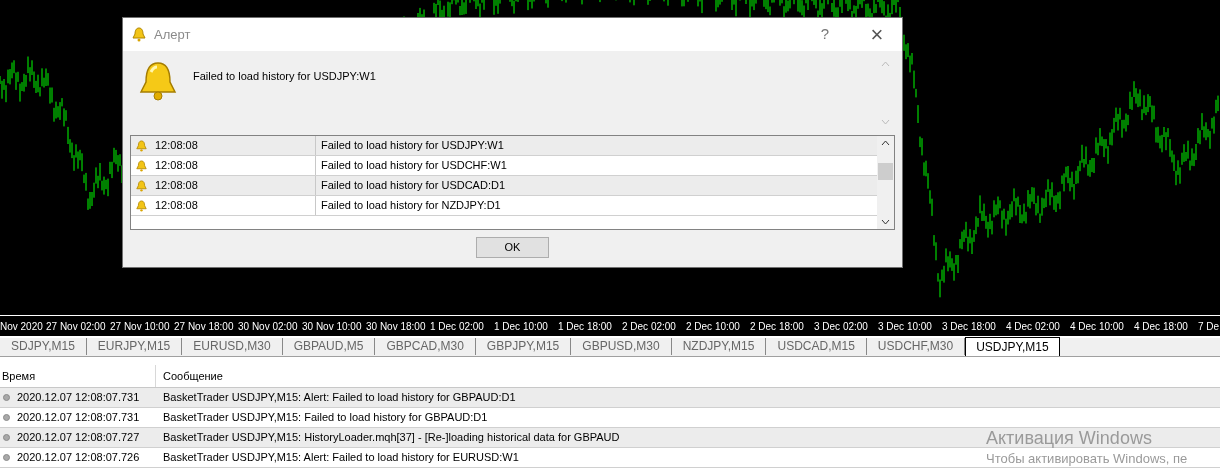 The image size is (1220, 474). I want to click on help-button: ?, so click(825, 34).